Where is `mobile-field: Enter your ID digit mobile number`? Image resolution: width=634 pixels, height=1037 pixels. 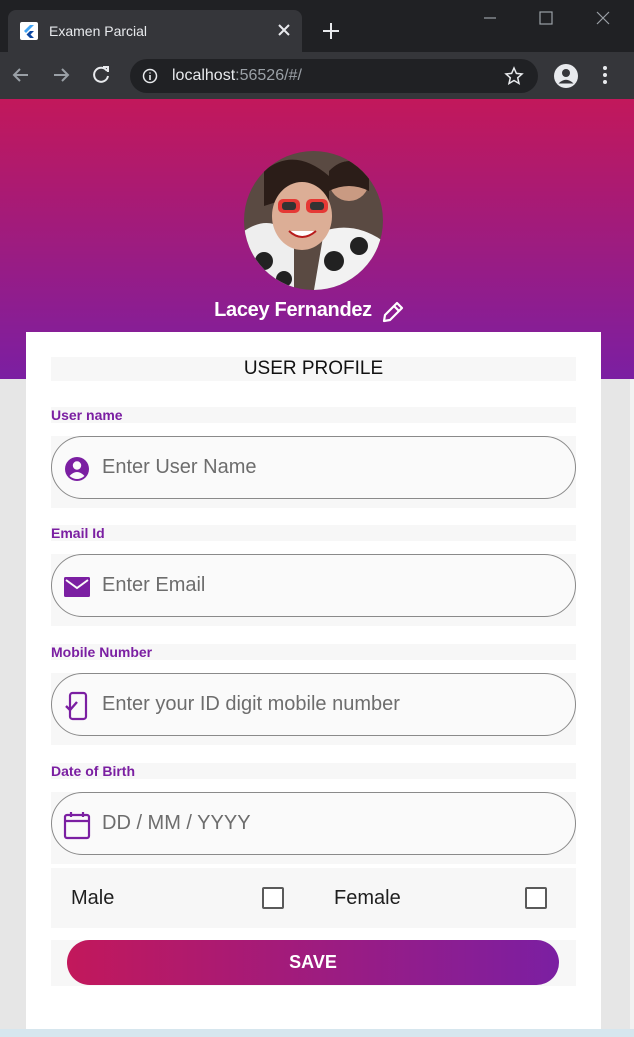 mobile-field: Enter your ID digit mobile number is located at coordinates (313, 709).